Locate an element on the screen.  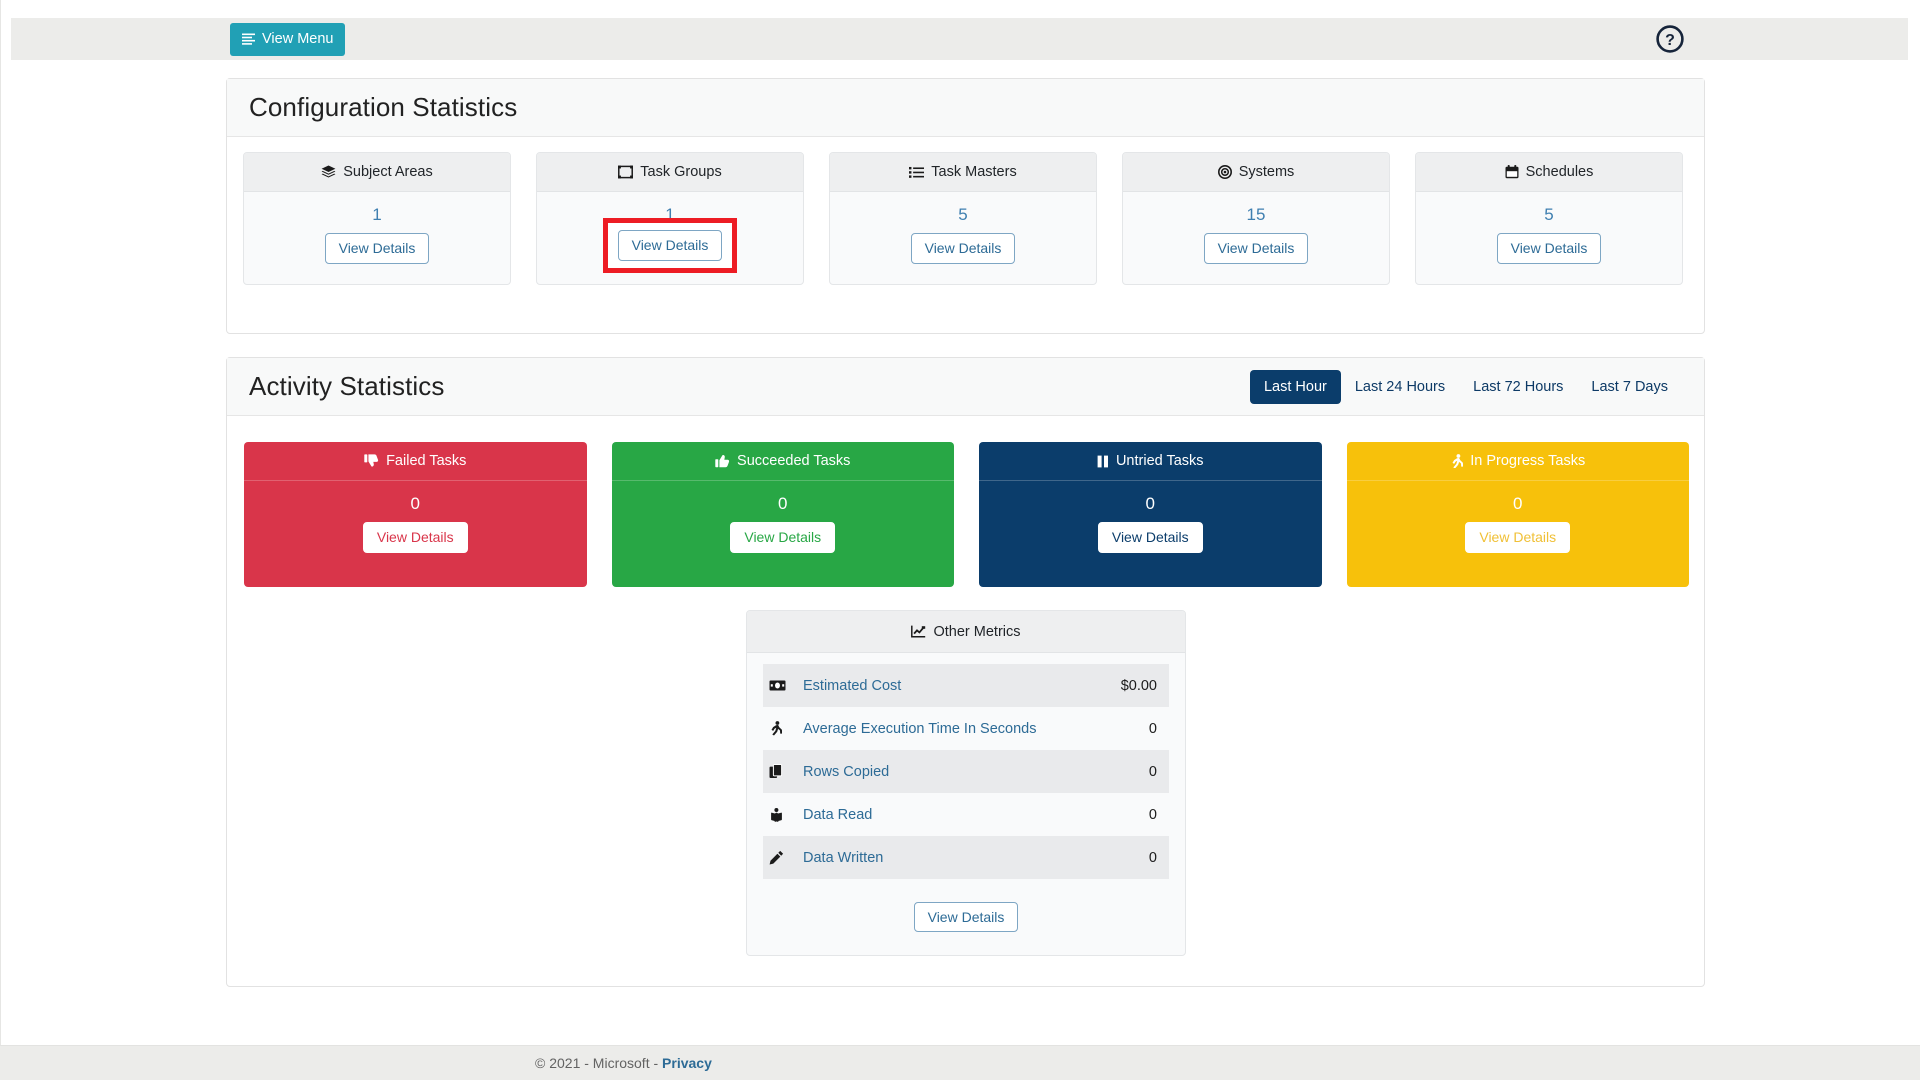
task-card-failed: Failed Tasks 0 View Details is located at coordinates (415, 514).